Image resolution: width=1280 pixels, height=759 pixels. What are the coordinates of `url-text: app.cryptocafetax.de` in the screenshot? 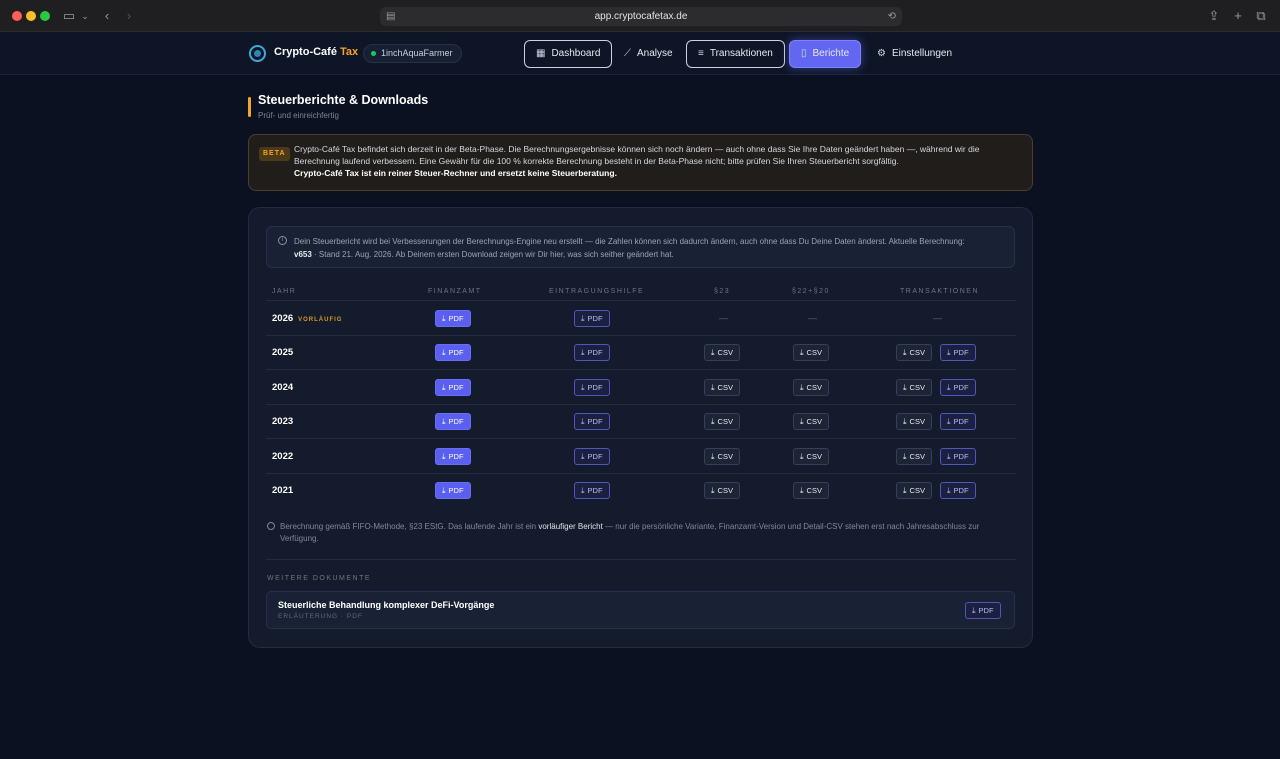 It's located at (641, 16).